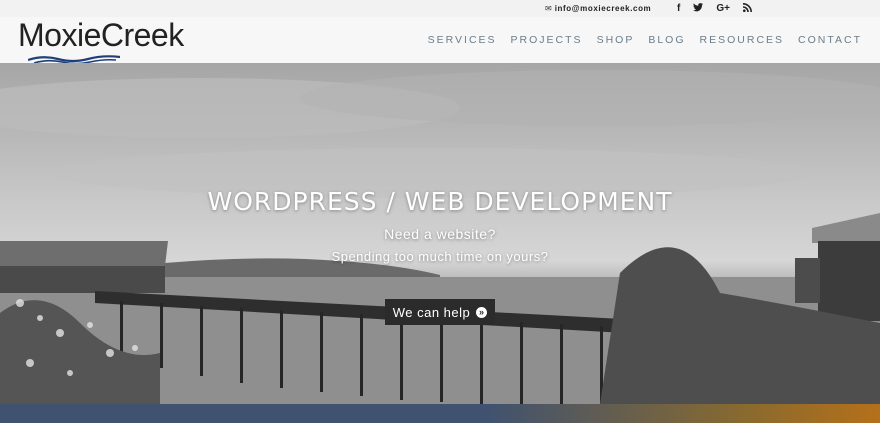 This screenshot has height=423, width=880. I want to click on hero-tagline: Spending too much time on yours?, so click(440, 256).